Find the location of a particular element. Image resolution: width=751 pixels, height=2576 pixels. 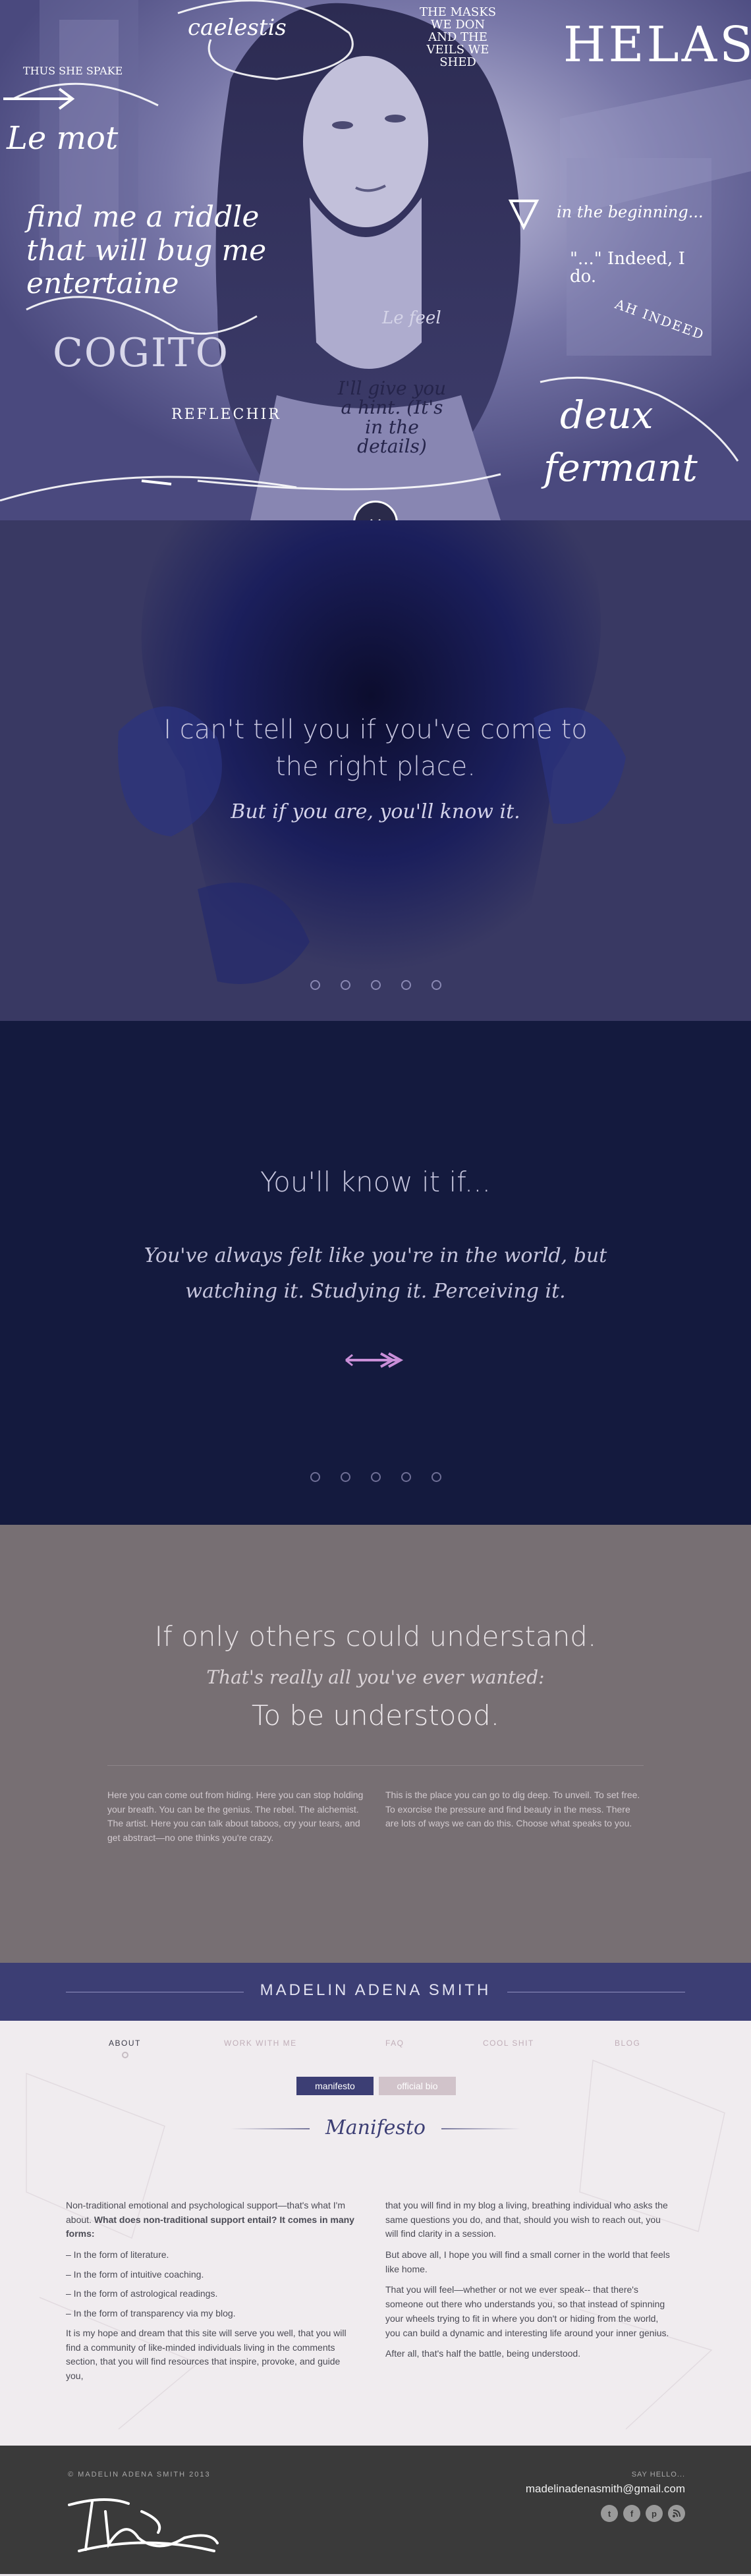

slide1-headline-line1: I can't tell you if you've come to is located at coordinates (375, 730).